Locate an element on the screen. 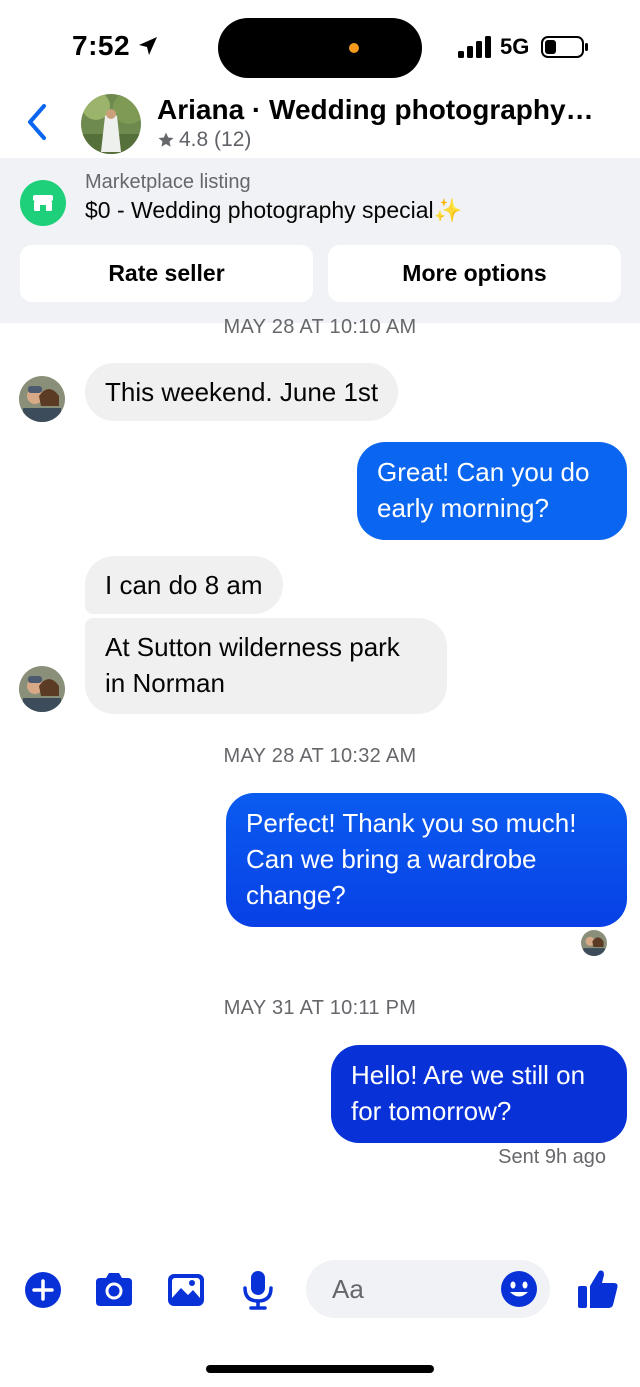 Image resolution: width=640 pixels, height=1387 pixels. plus-circle-icon is located at coordinates (43, 1290).